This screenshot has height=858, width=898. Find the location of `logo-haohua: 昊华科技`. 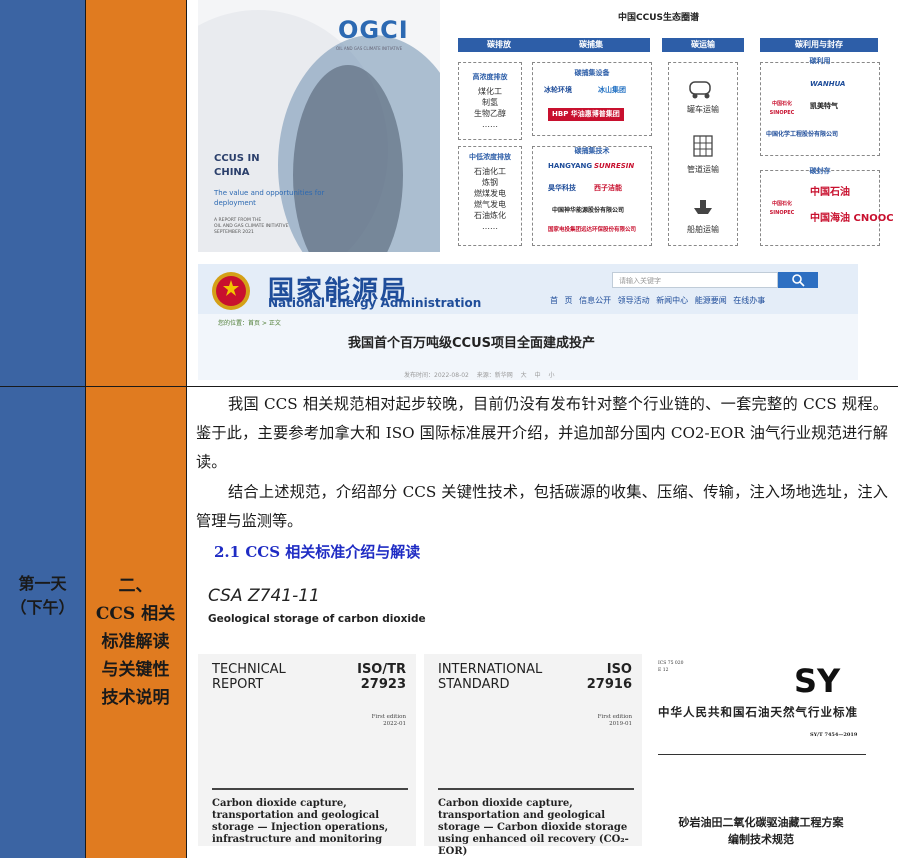

logo-haohua: 昊华科技 is located at coordinates (562, 188).